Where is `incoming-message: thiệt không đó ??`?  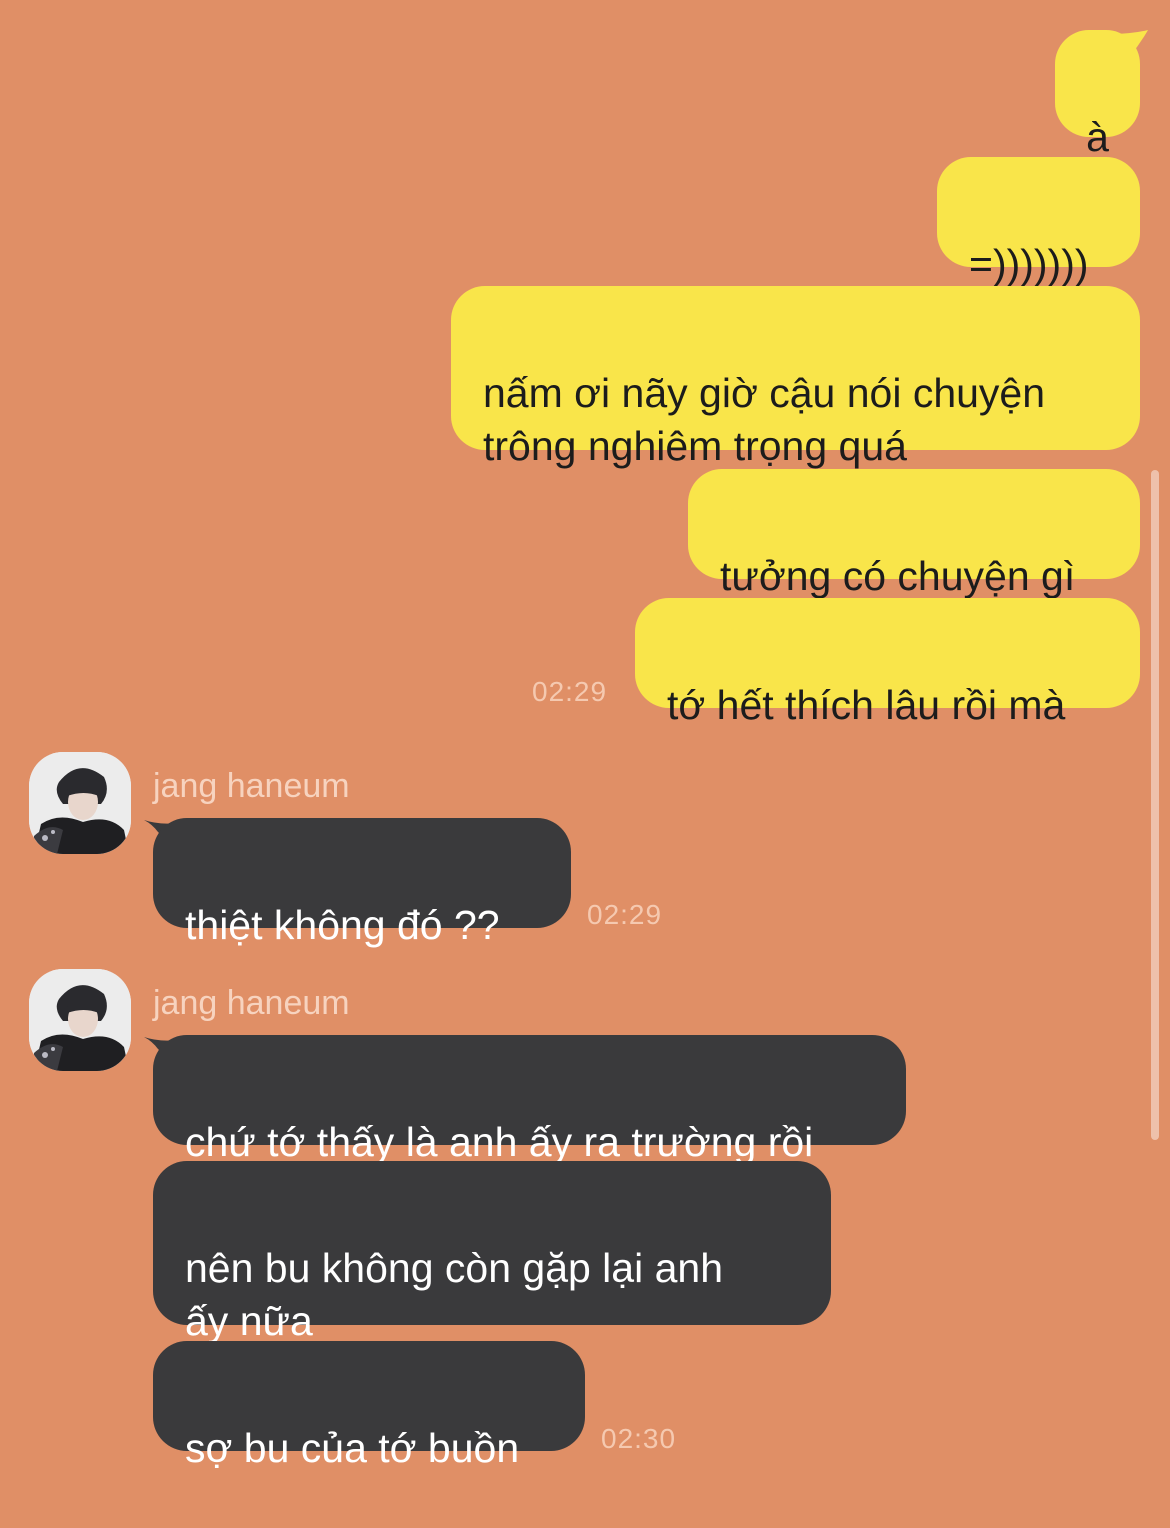
incoming-message: thiệt không đó ?? is located at coordinates (362, 883).